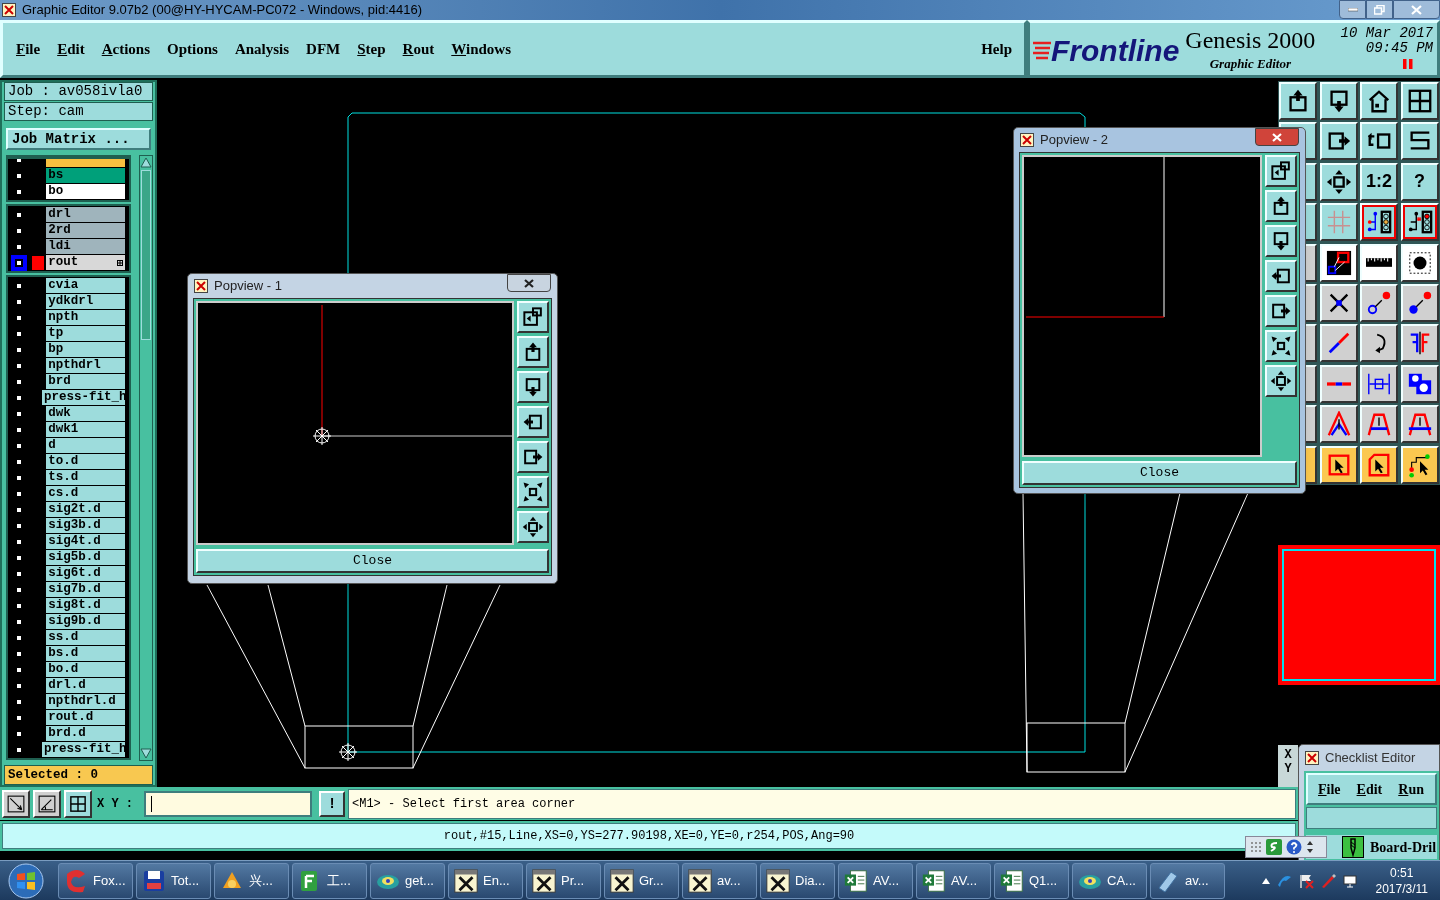 Image resolution: width=1440 pixels, height=900 pixels. Describe the element at coordinates (192, 49) in the screenshot. I see `menu-item: Options` at that location.